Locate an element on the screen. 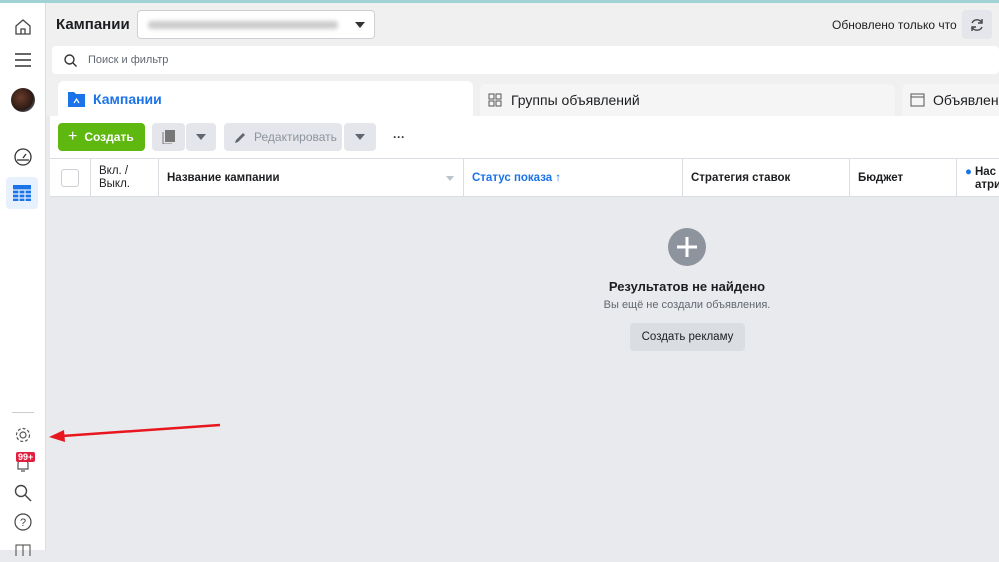  help-icon: ? is located at coordinates (23, 522).